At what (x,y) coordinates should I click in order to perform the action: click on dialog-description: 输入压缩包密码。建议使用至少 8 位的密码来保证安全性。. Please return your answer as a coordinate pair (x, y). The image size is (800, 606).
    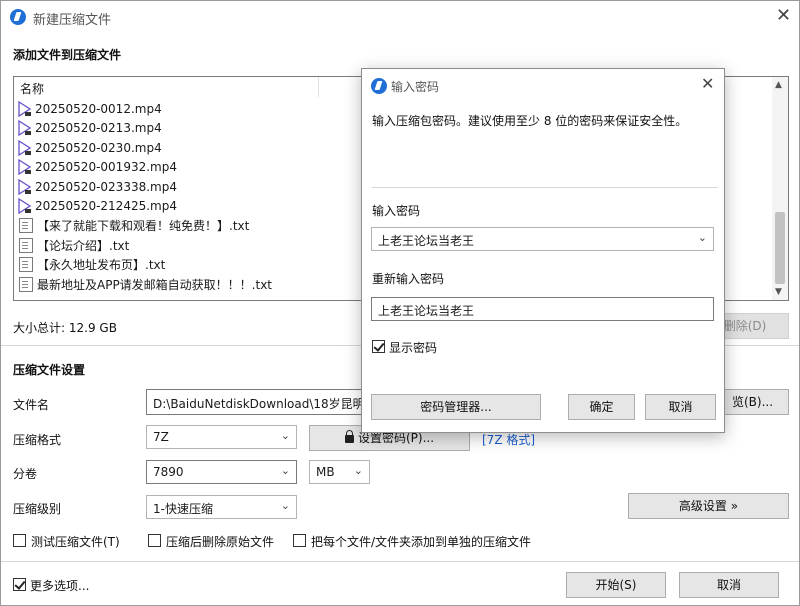
    Looking at the image, I should click on (530, 121).